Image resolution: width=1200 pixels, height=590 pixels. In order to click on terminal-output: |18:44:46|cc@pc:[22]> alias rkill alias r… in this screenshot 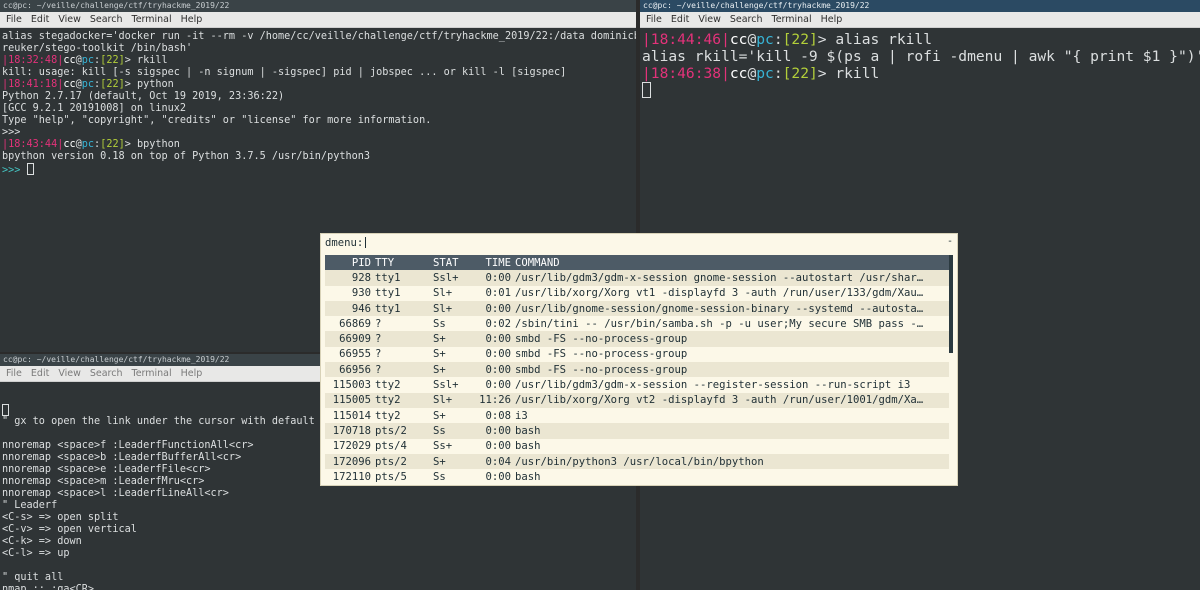, I will do `click(920, 65)`.